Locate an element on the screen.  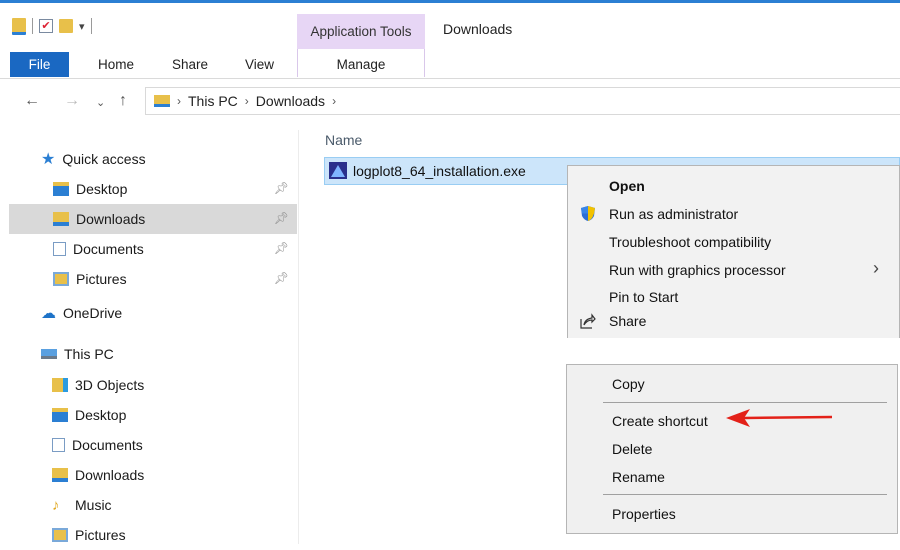
nav-item-documents: Documents 📌︎ is located at coordinates (153, 249).